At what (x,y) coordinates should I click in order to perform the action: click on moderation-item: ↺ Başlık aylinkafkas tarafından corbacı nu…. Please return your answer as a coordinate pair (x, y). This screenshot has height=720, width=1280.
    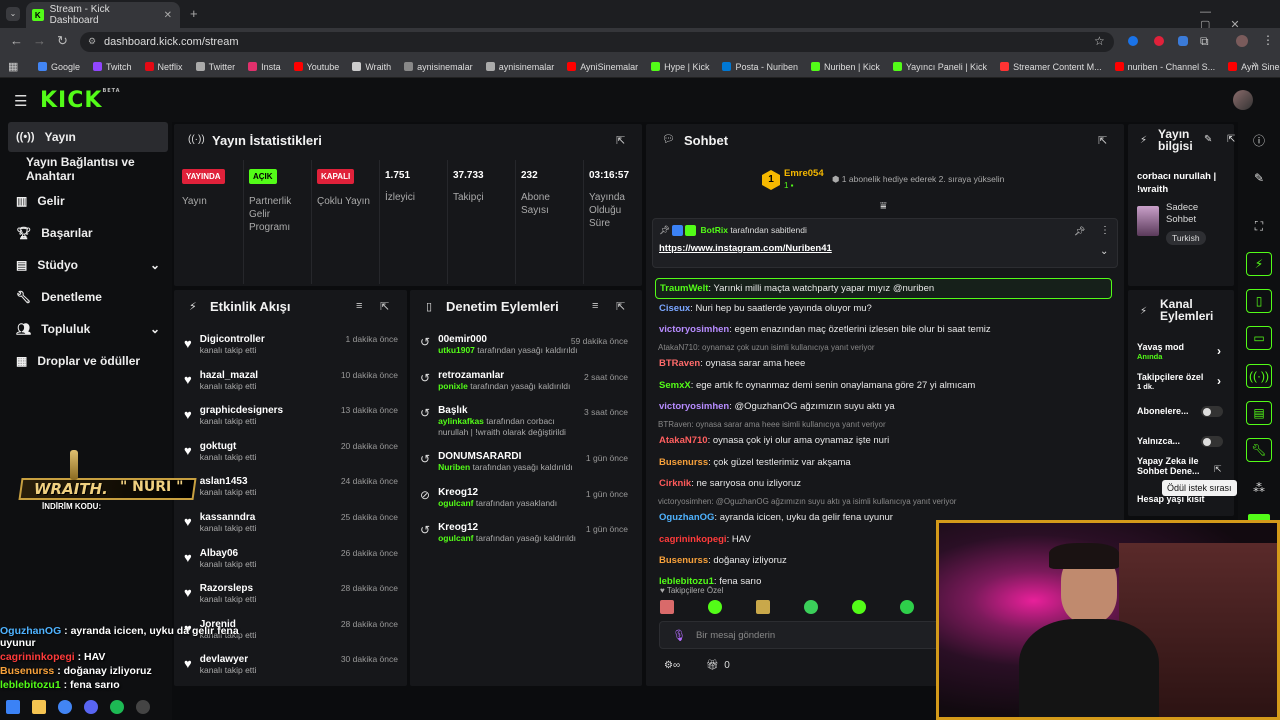
    Looking at the image, I should click on (527, 421).